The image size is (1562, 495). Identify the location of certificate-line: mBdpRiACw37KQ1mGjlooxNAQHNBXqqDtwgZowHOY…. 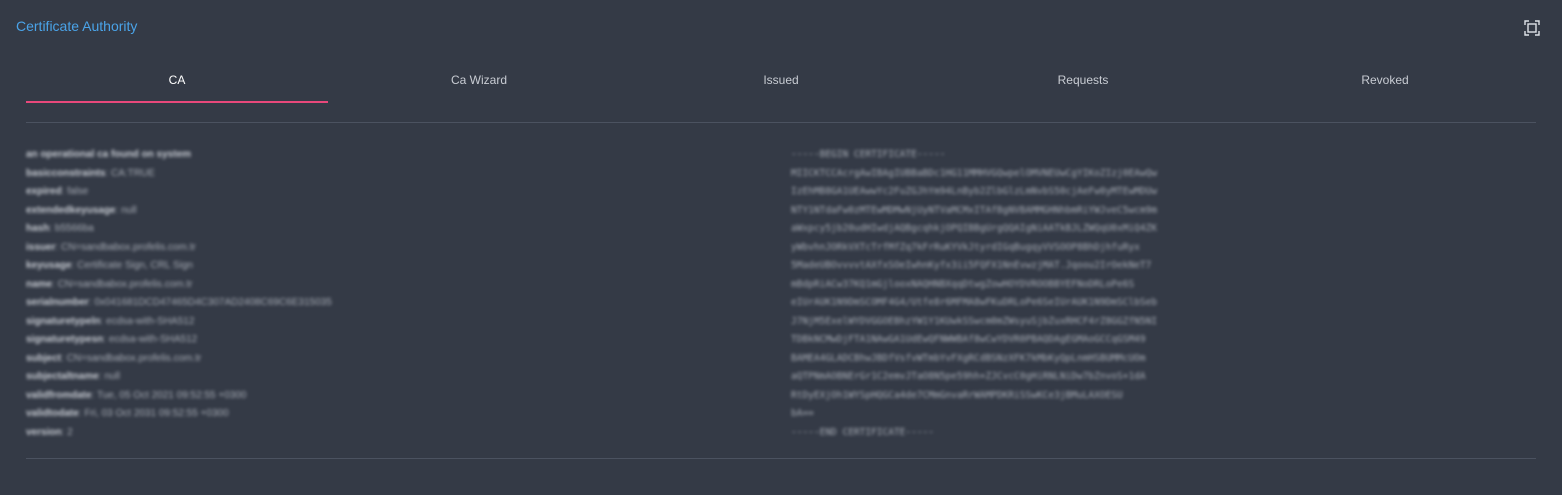
(963, 284).